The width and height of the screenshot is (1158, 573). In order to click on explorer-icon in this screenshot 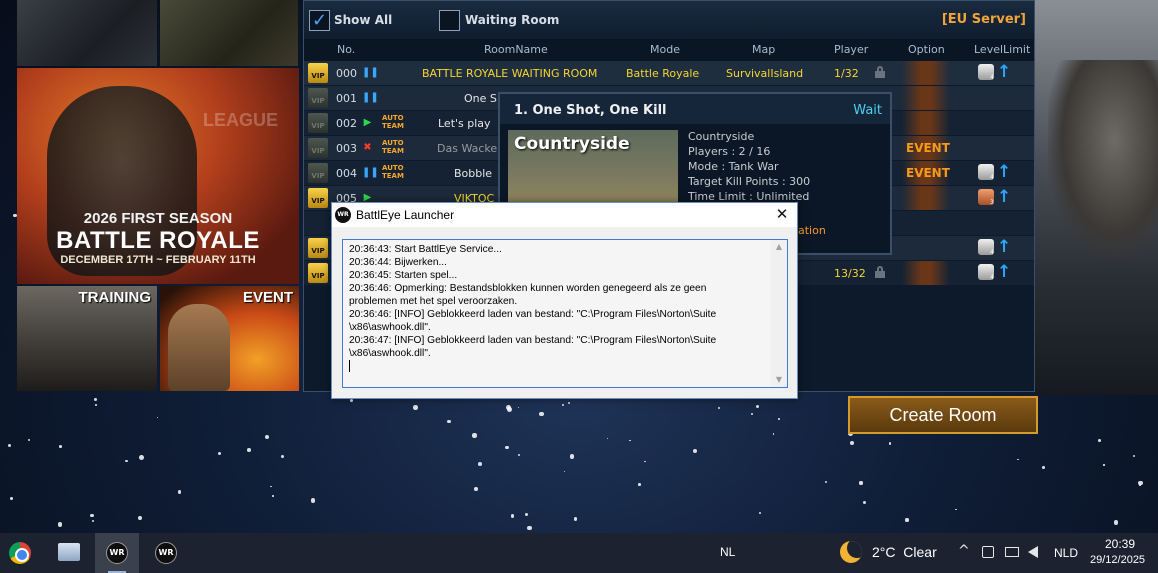, I will do `click(69, 552)`.